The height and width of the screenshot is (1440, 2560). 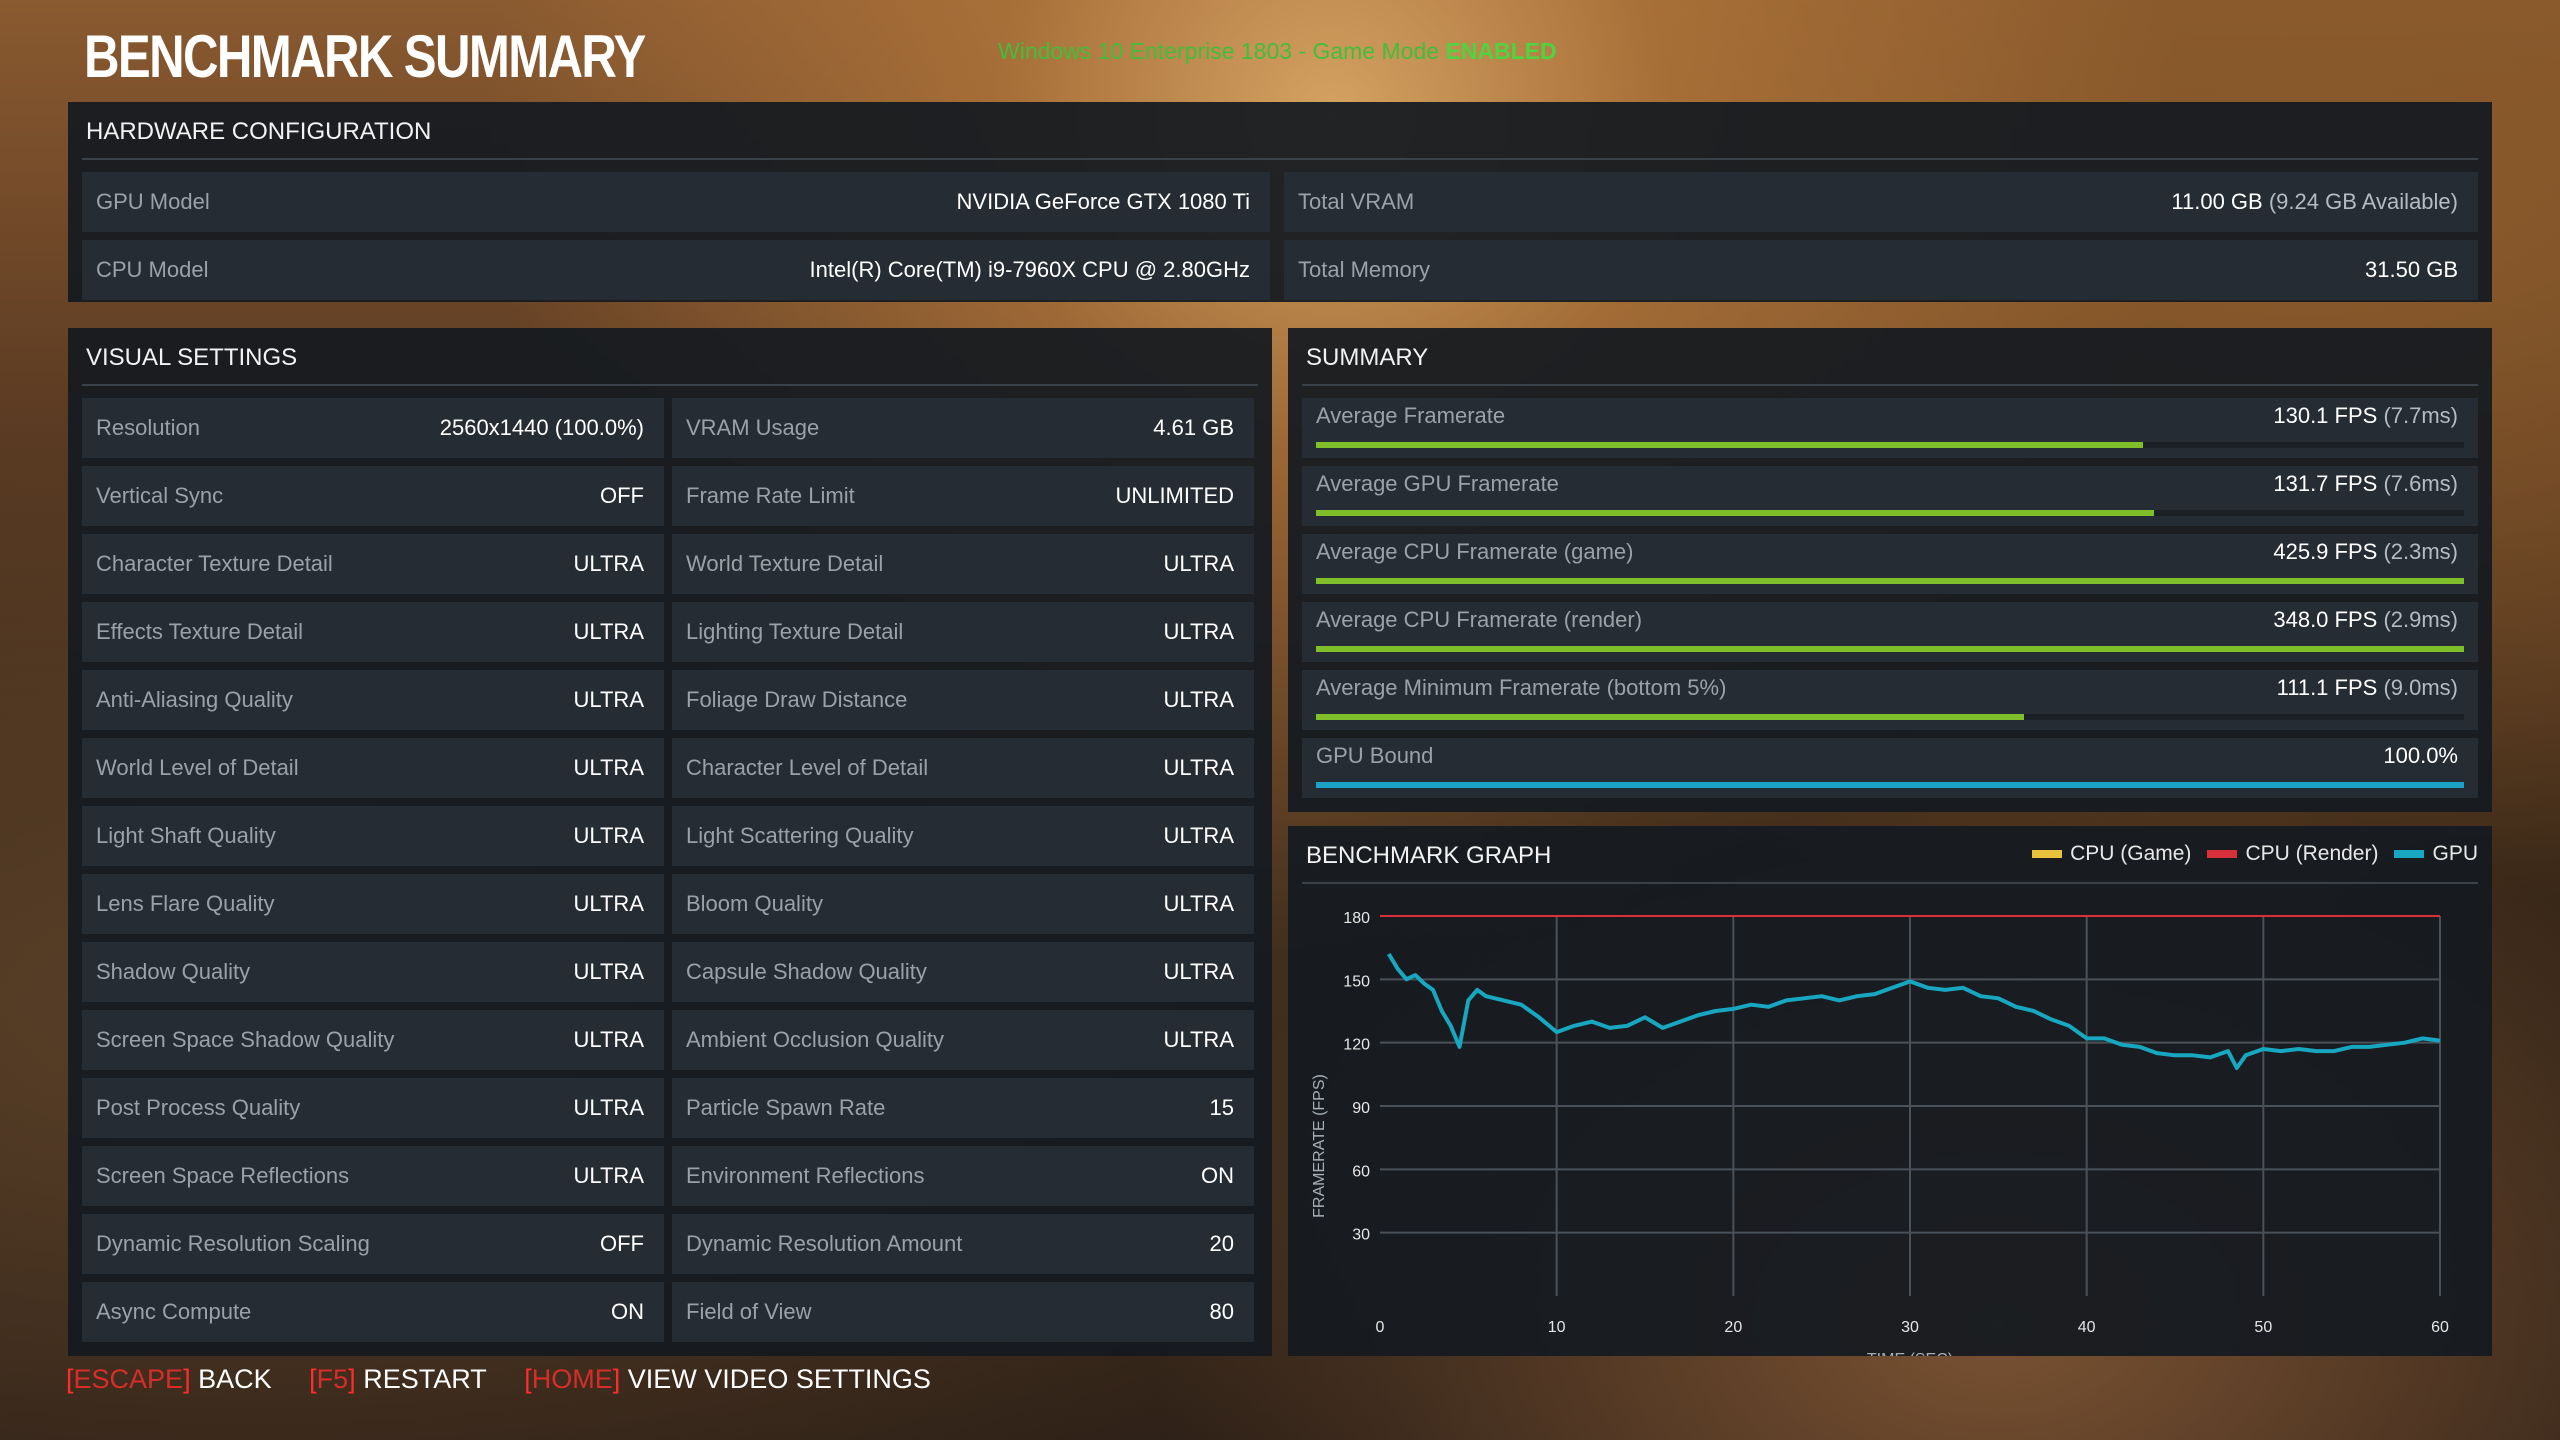 I want to click on video-settings-label: VIEW VIDEO SETTINGS, so click(x=779, y=1379).